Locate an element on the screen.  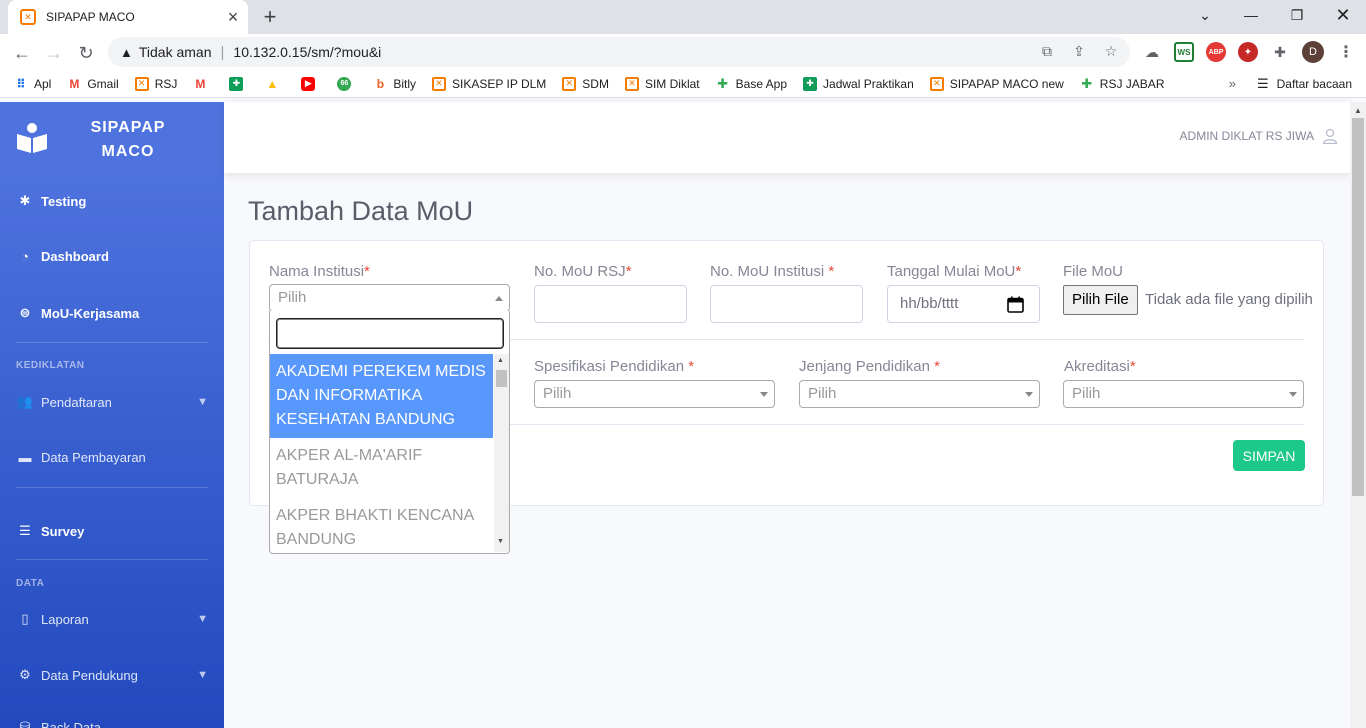
dropdown-scrollbar: ▲ ▼ is located at coordinates (501, 453).